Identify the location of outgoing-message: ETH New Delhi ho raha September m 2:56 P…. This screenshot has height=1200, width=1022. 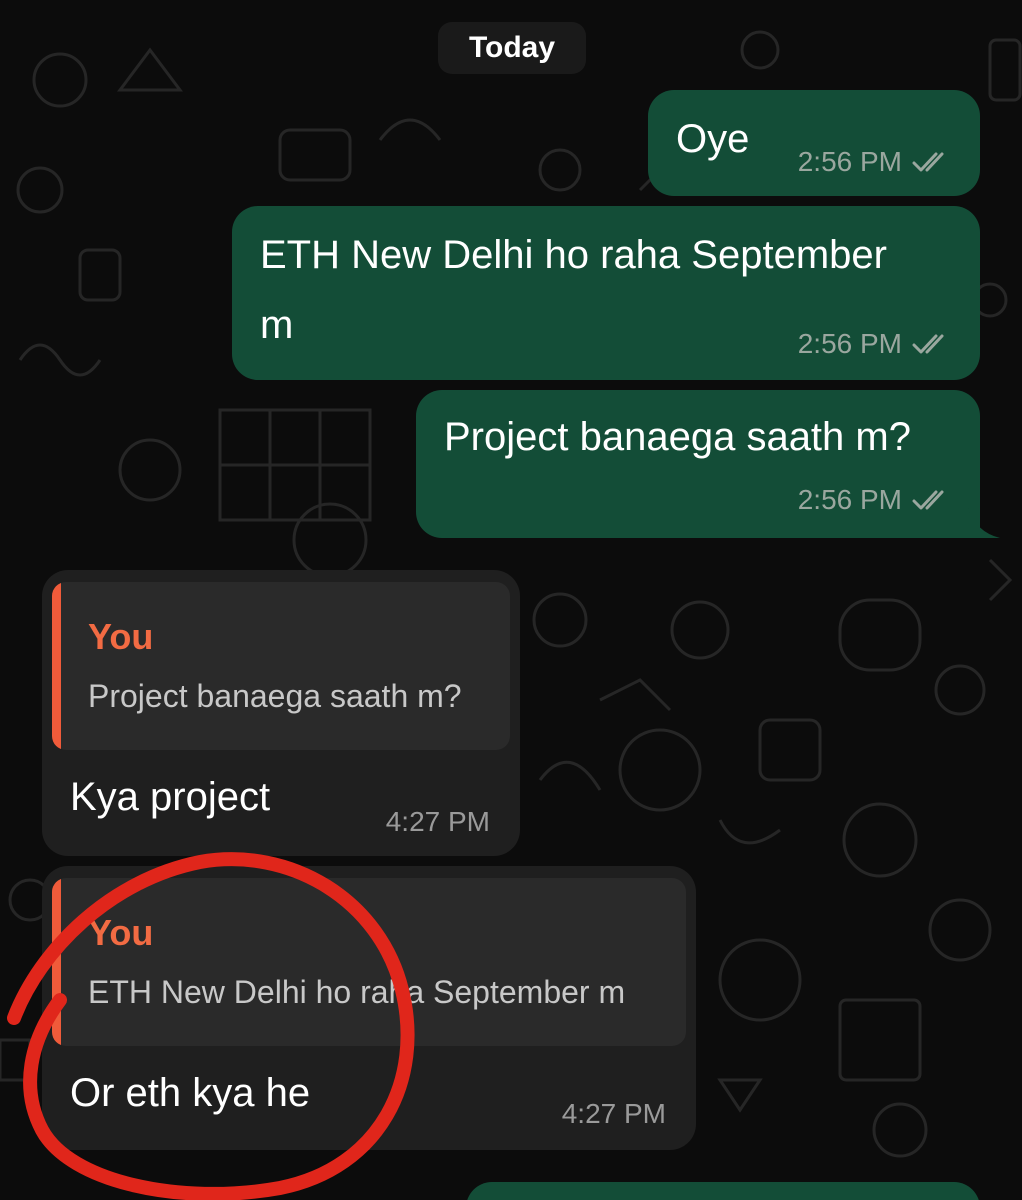
(606, 293).